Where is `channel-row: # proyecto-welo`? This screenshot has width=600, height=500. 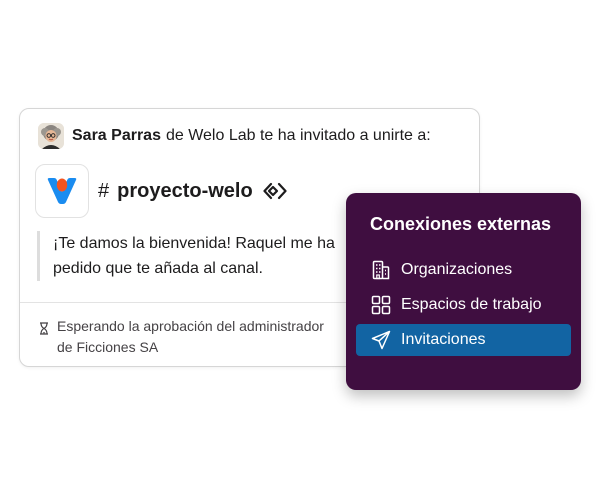
channel-row: # proyecto-welo is located at coordinates (161, 191).